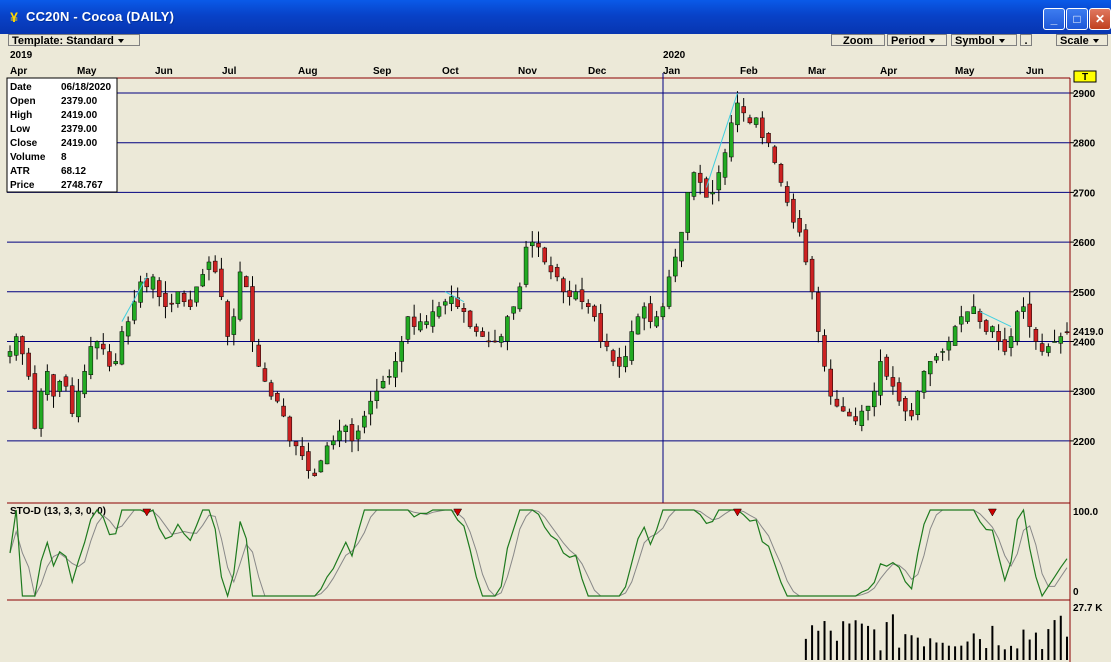  Describe the element at coordinates (1085, 77) in the screenshot. I see `marker-label: T` at that location.